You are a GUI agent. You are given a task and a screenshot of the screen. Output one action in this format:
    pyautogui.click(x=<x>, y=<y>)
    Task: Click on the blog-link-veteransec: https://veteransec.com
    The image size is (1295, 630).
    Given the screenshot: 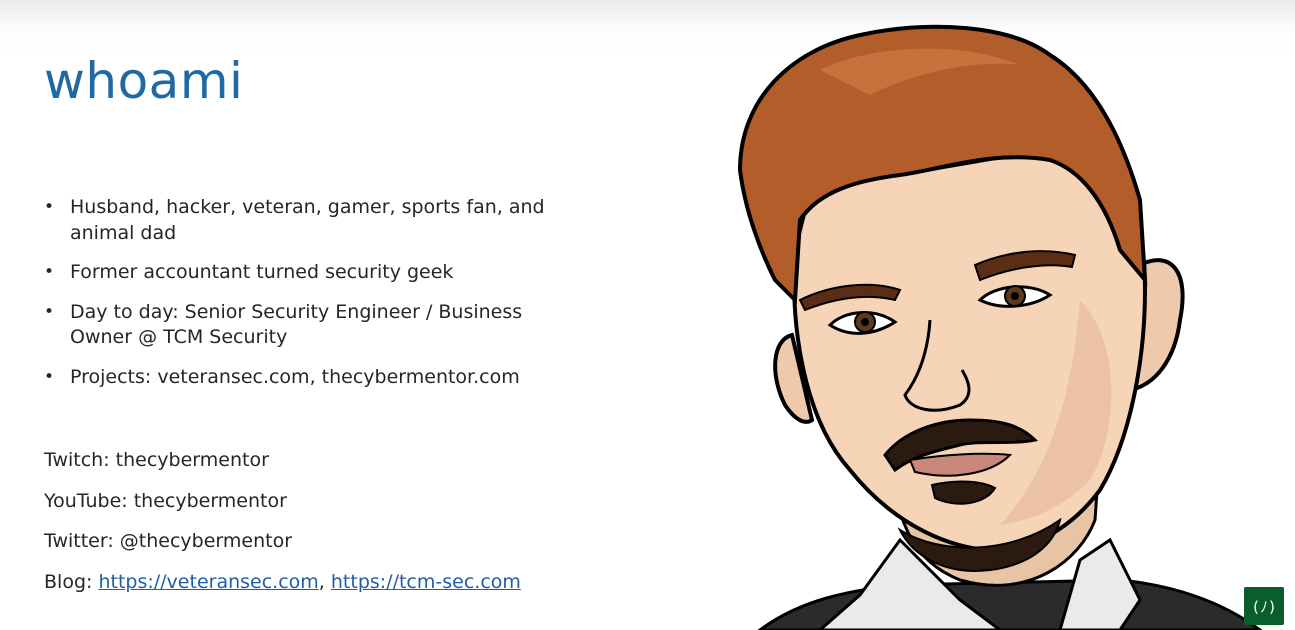 What is the action you would take?
    pyautogui.click(x=208, y=582)
    